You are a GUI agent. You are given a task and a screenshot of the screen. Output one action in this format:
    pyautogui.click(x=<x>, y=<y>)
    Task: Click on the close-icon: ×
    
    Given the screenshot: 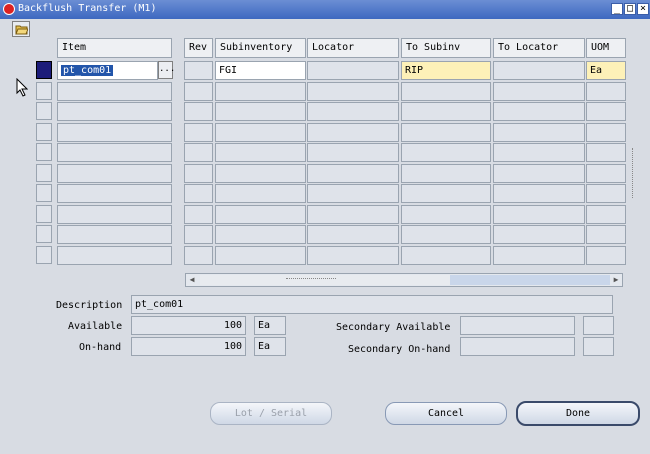 What is the action you would take?
    pyautogui.click(x=643, y=9)
    